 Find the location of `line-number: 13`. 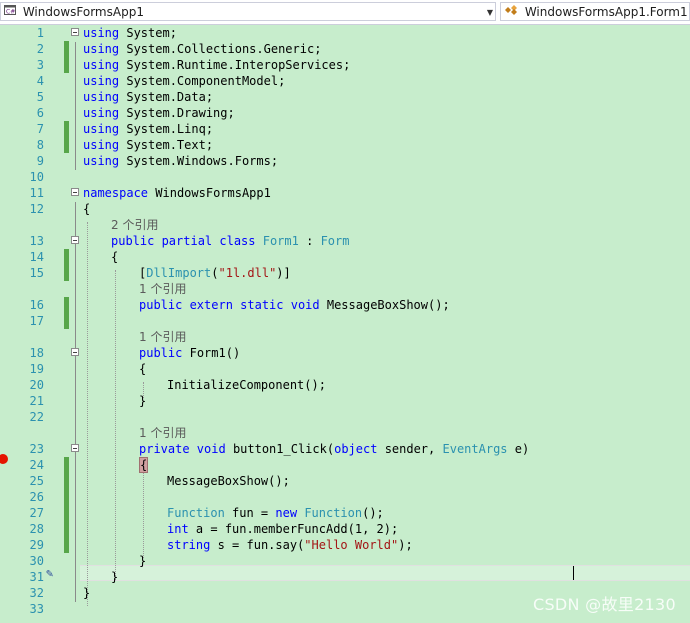

line-number: 13 is located at coordinates (36, 241).